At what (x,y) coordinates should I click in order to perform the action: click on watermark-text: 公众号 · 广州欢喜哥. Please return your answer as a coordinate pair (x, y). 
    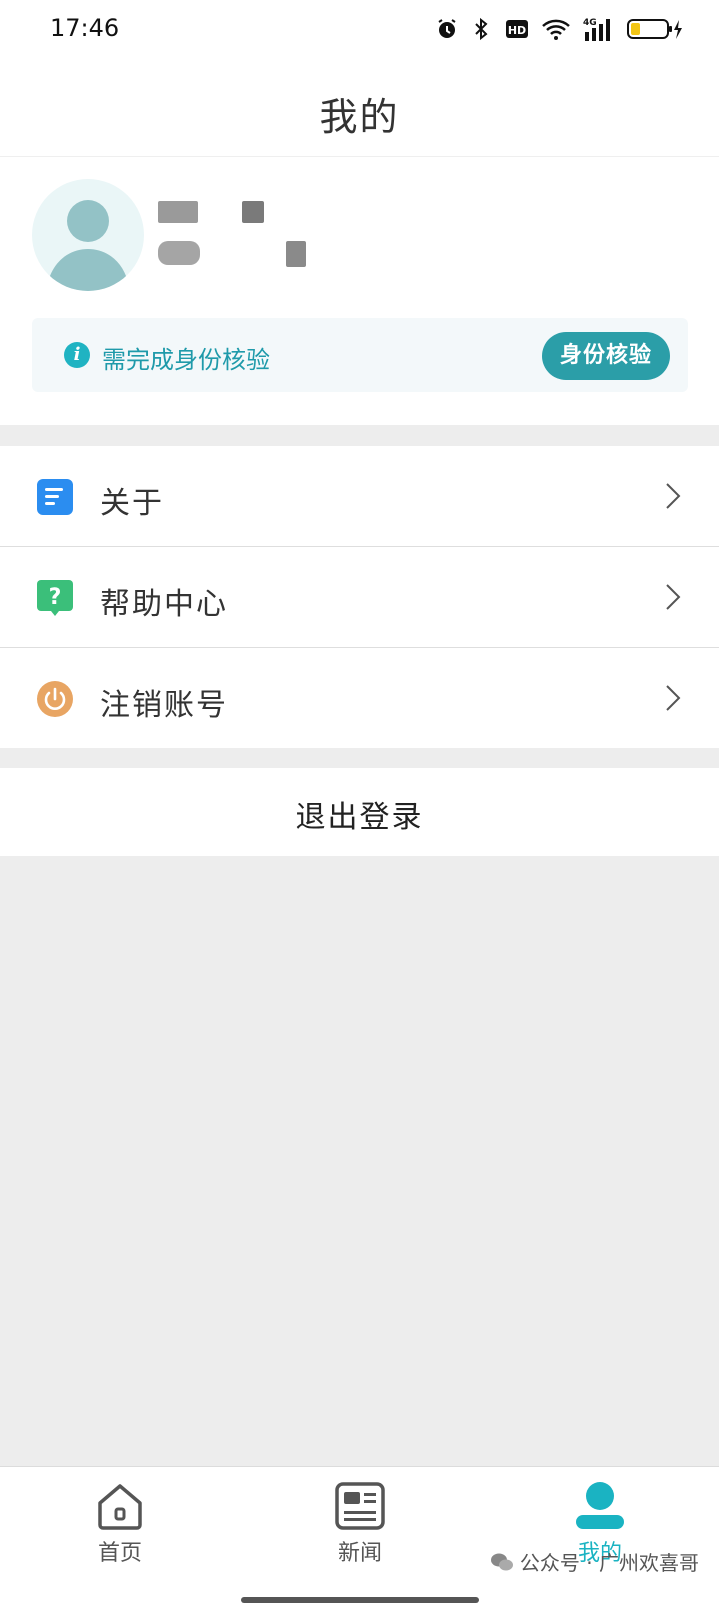
    Looking at the image, I should click on (609, 1563).